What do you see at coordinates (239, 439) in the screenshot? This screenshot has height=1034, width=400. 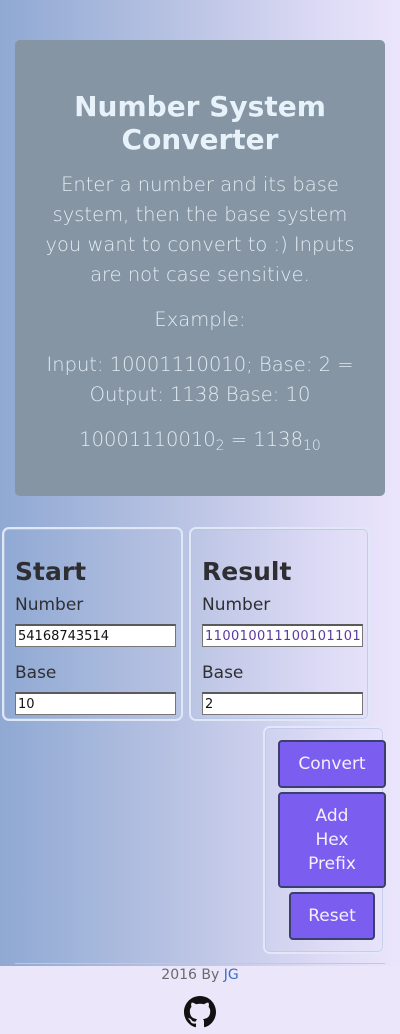 I see `formula-equals: =` at bounding box center [239, 439].